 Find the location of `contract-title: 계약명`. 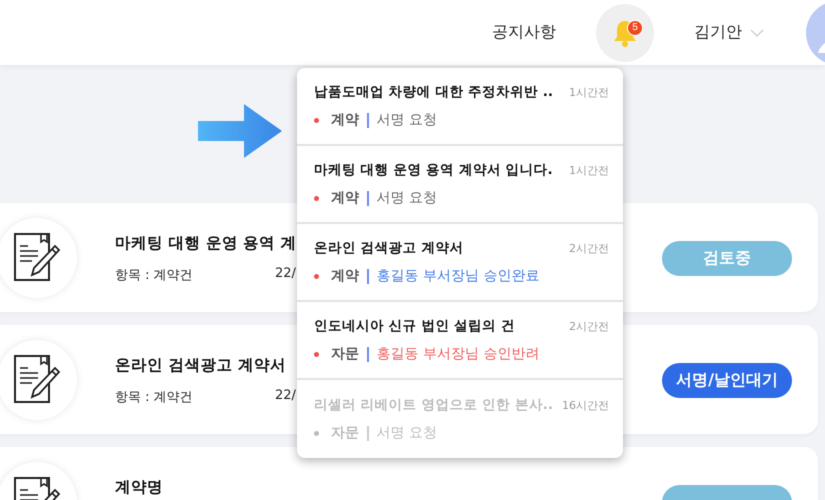

contract-title: 계약명 is located at coordinates (139, 487).